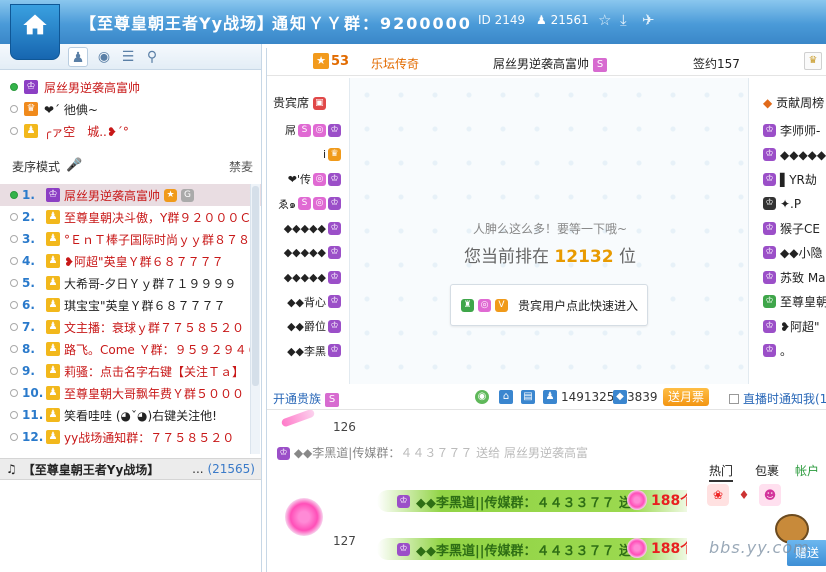 The height and width of the screenshot is (572, 826). I want to click on rank-item: ♔ ◆◆◆◆◆◆, so click(794, 155).